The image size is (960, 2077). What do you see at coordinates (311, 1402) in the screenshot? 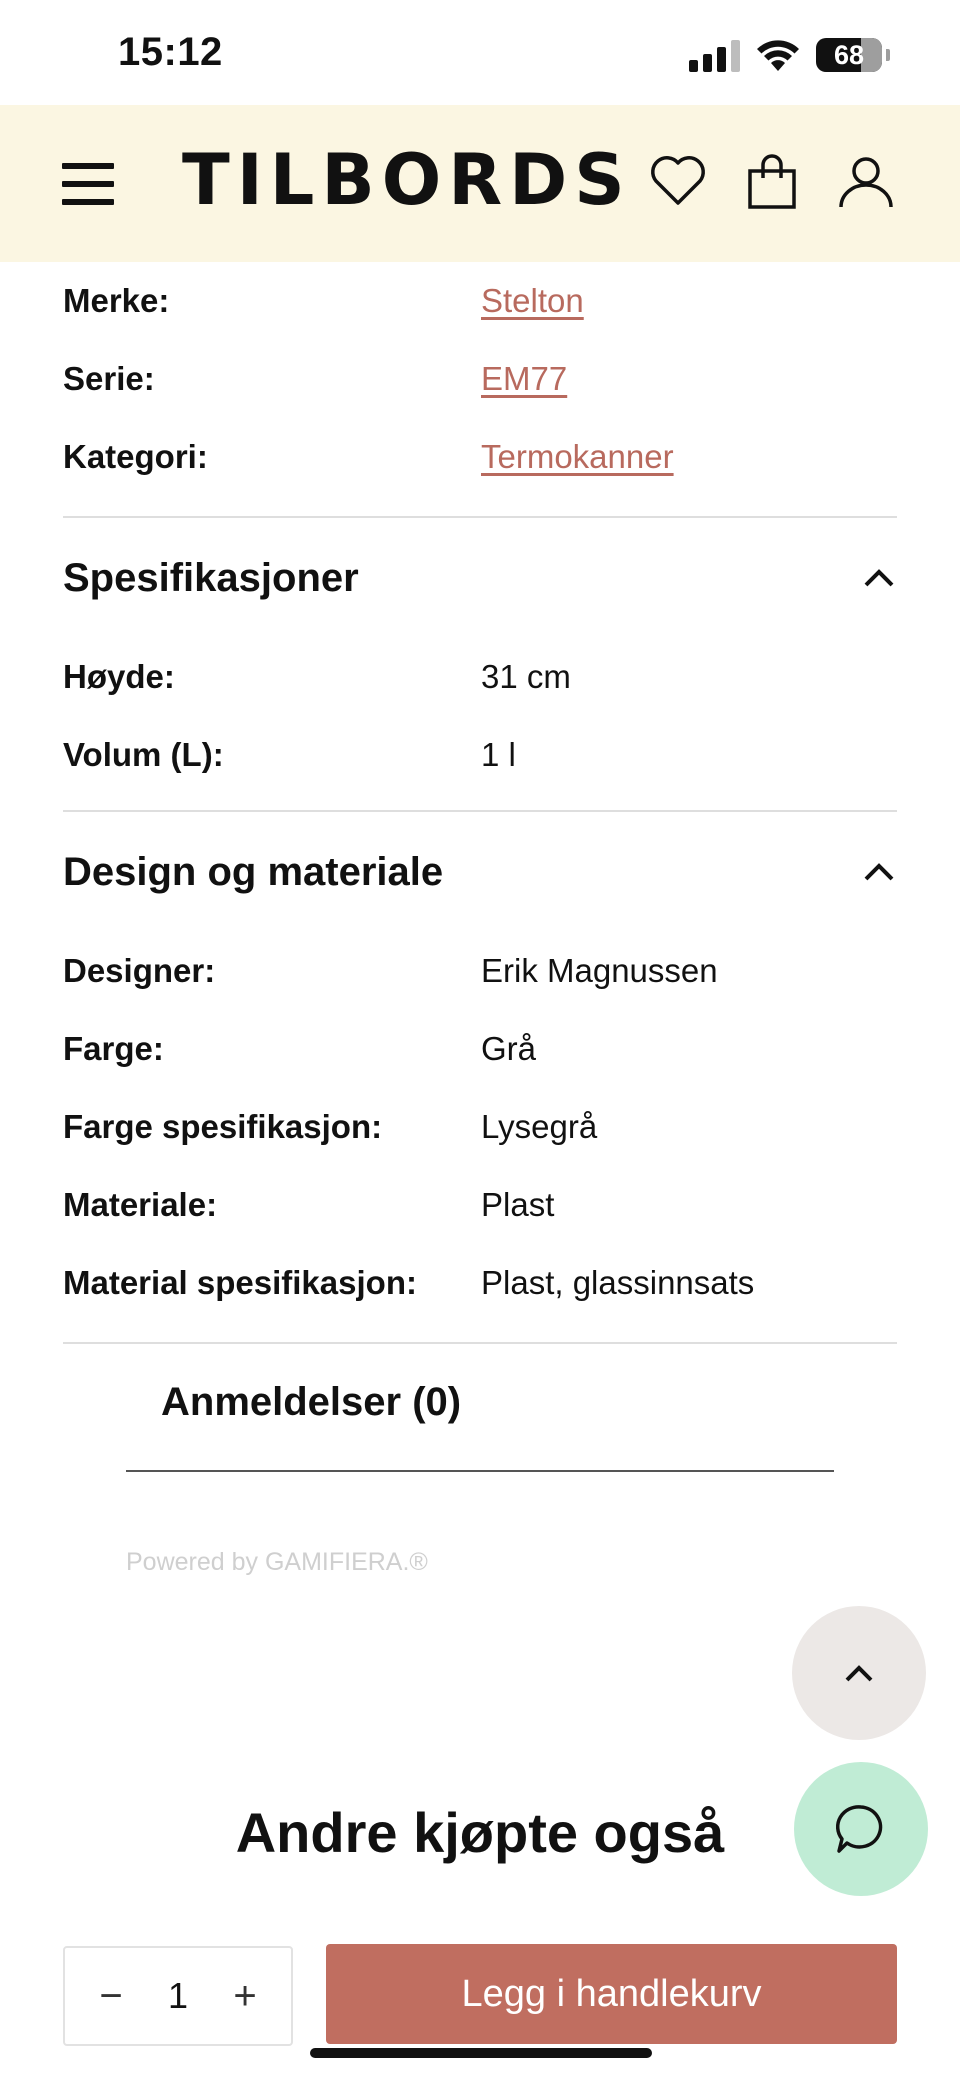
I see `reviews-title: Anmeldelser (0)` at bounding box center [311, 1402].